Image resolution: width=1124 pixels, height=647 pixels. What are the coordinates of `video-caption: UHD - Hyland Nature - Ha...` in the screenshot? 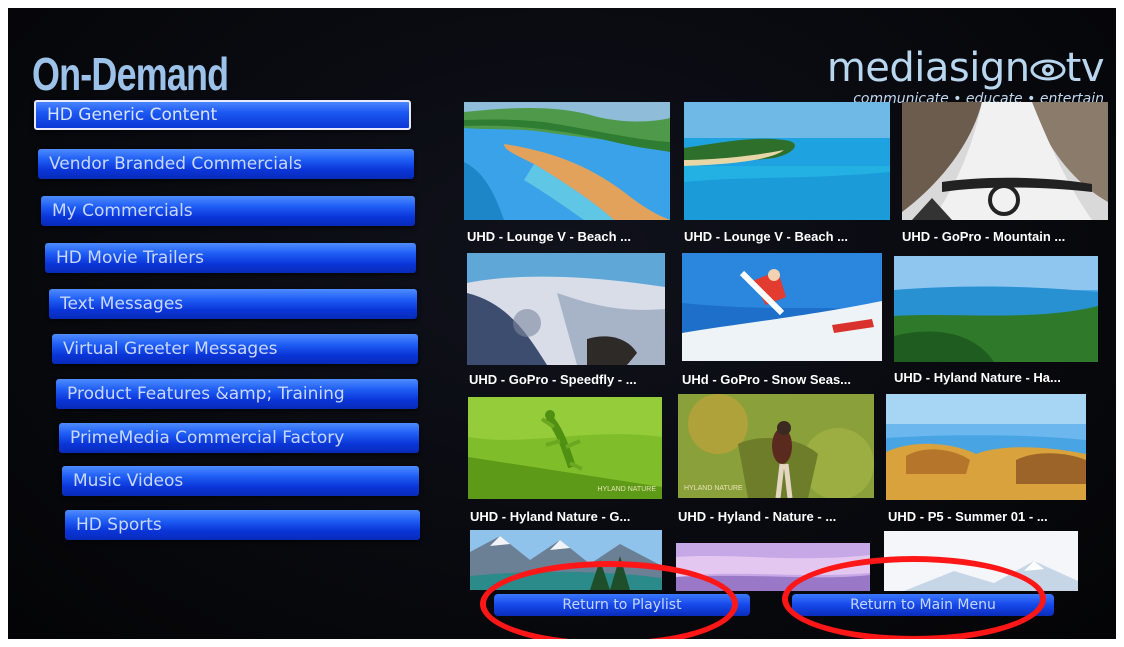 It's located at (977, 377).